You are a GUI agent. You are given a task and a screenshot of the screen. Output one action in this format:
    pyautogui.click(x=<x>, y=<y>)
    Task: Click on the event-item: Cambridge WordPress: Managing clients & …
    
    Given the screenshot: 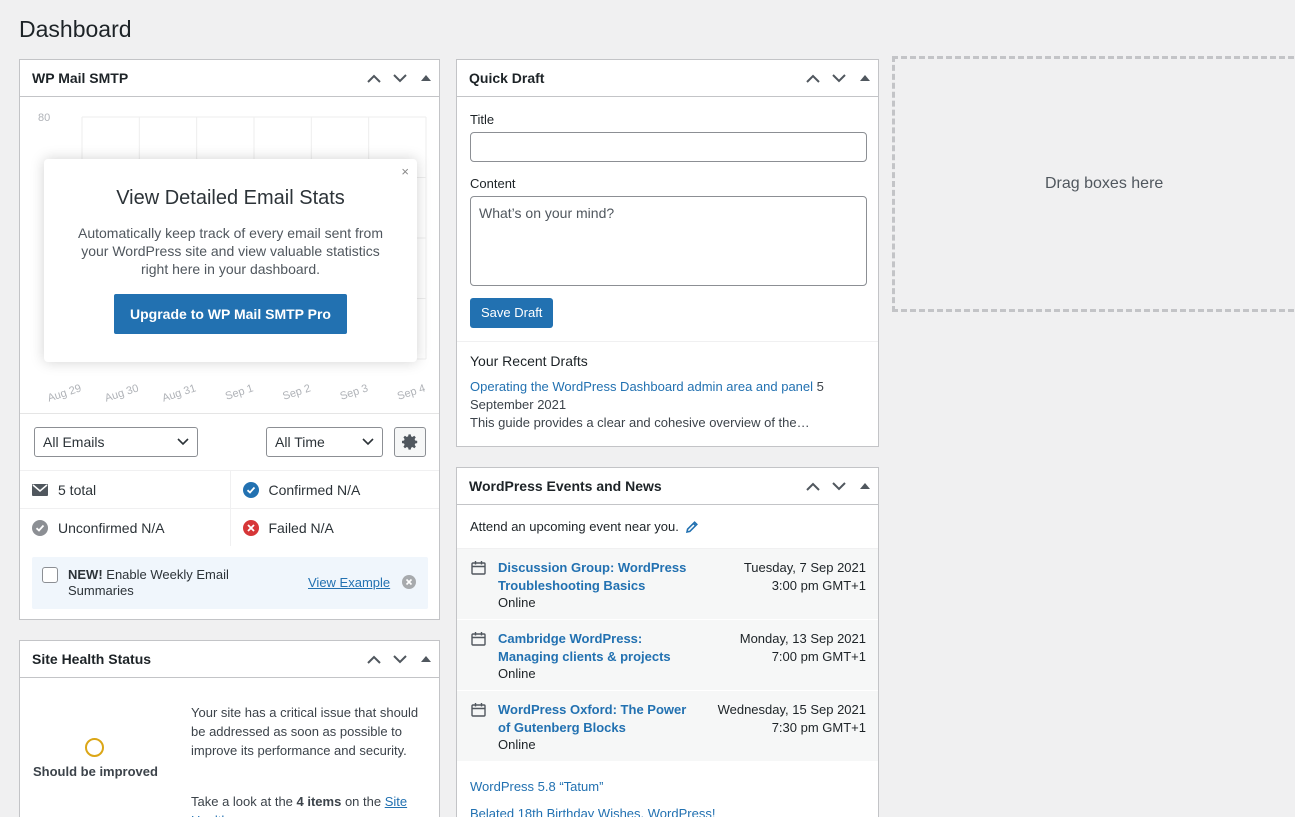 What is the action you would take?
    pyautogui.click(x=667, y=655)
    